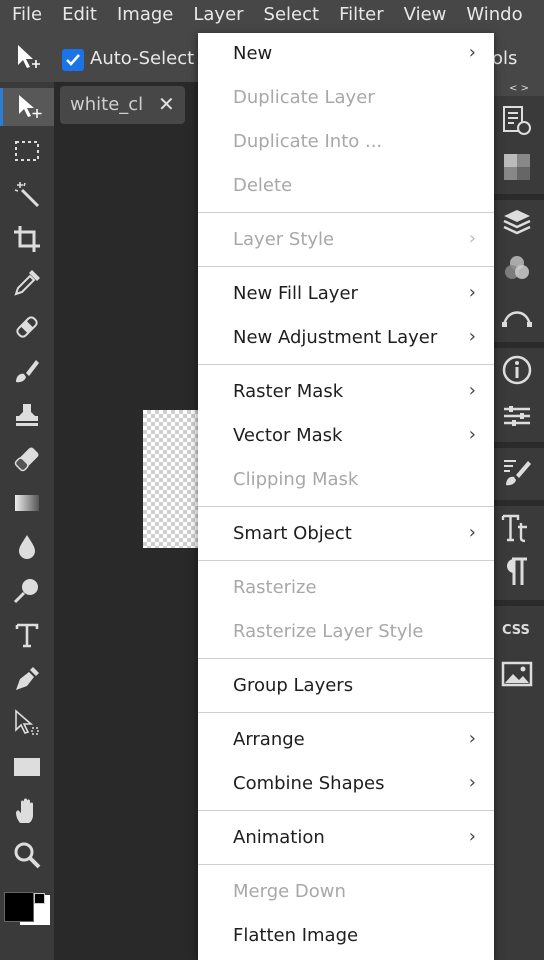 The height and width of the screenshot is (960, 544). What do you see at coordinates (304, 97) in the screenshot?
I see `menu-item-label: Duplicate Layer` at bounding box center [304, 97].